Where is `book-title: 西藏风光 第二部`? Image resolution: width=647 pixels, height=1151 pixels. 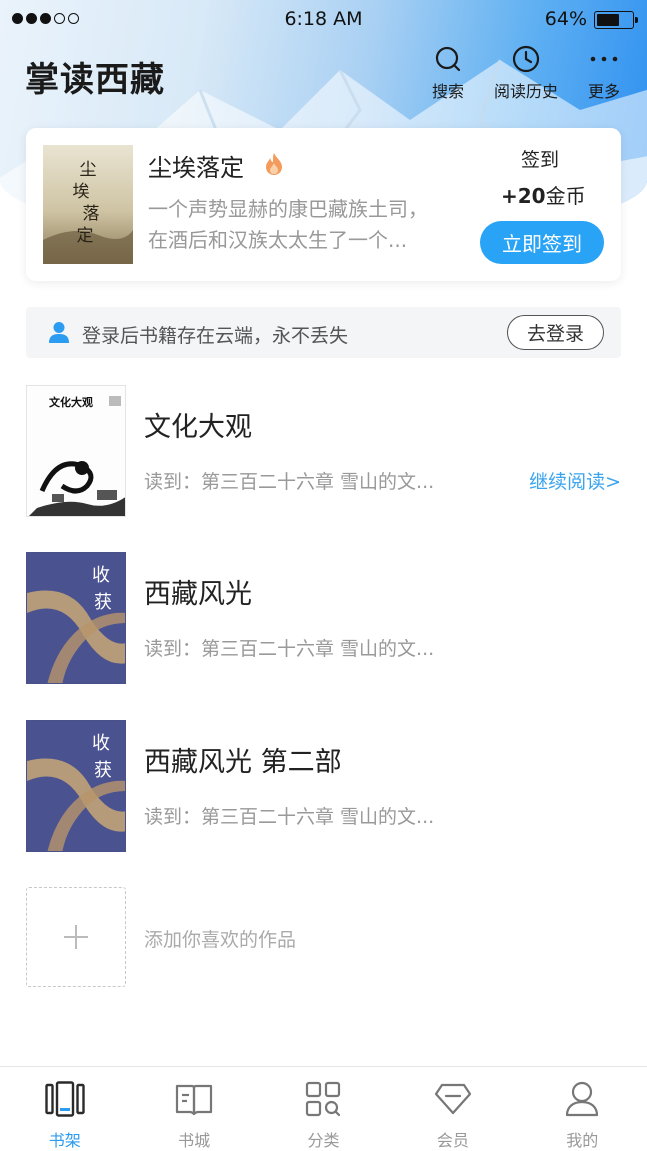 book-title: 西藏风光 第二部 is located at coordinates (243, 762).